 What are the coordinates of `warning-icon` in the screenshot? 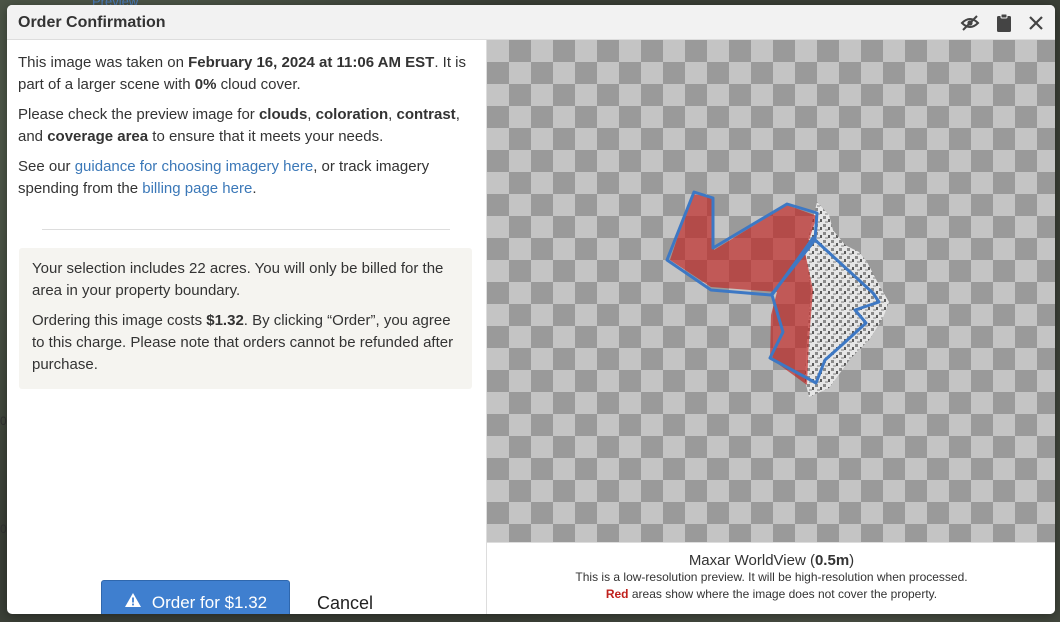 It's located at (133, 602).